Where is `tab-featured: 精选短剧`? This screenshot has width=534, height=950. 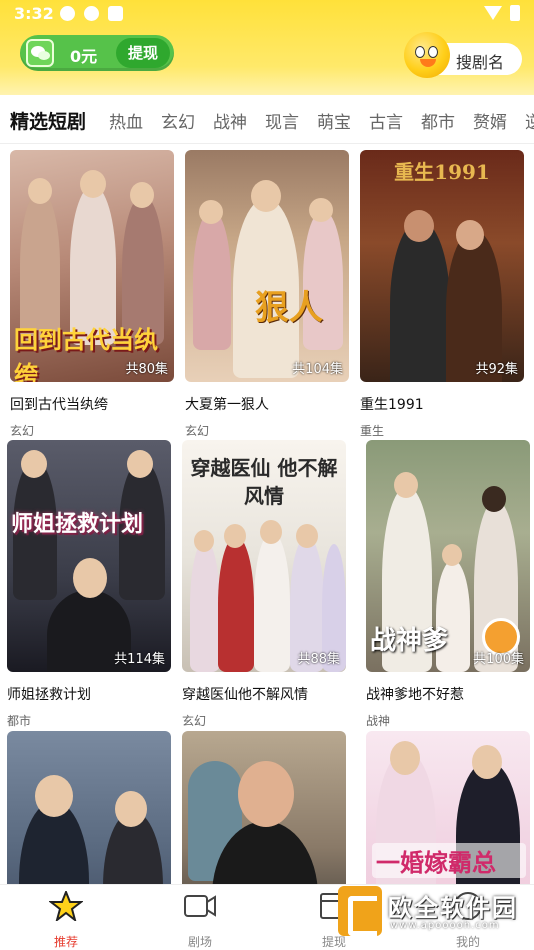 tab-featured: 精选短剧 is located at coordinates (48, 120).